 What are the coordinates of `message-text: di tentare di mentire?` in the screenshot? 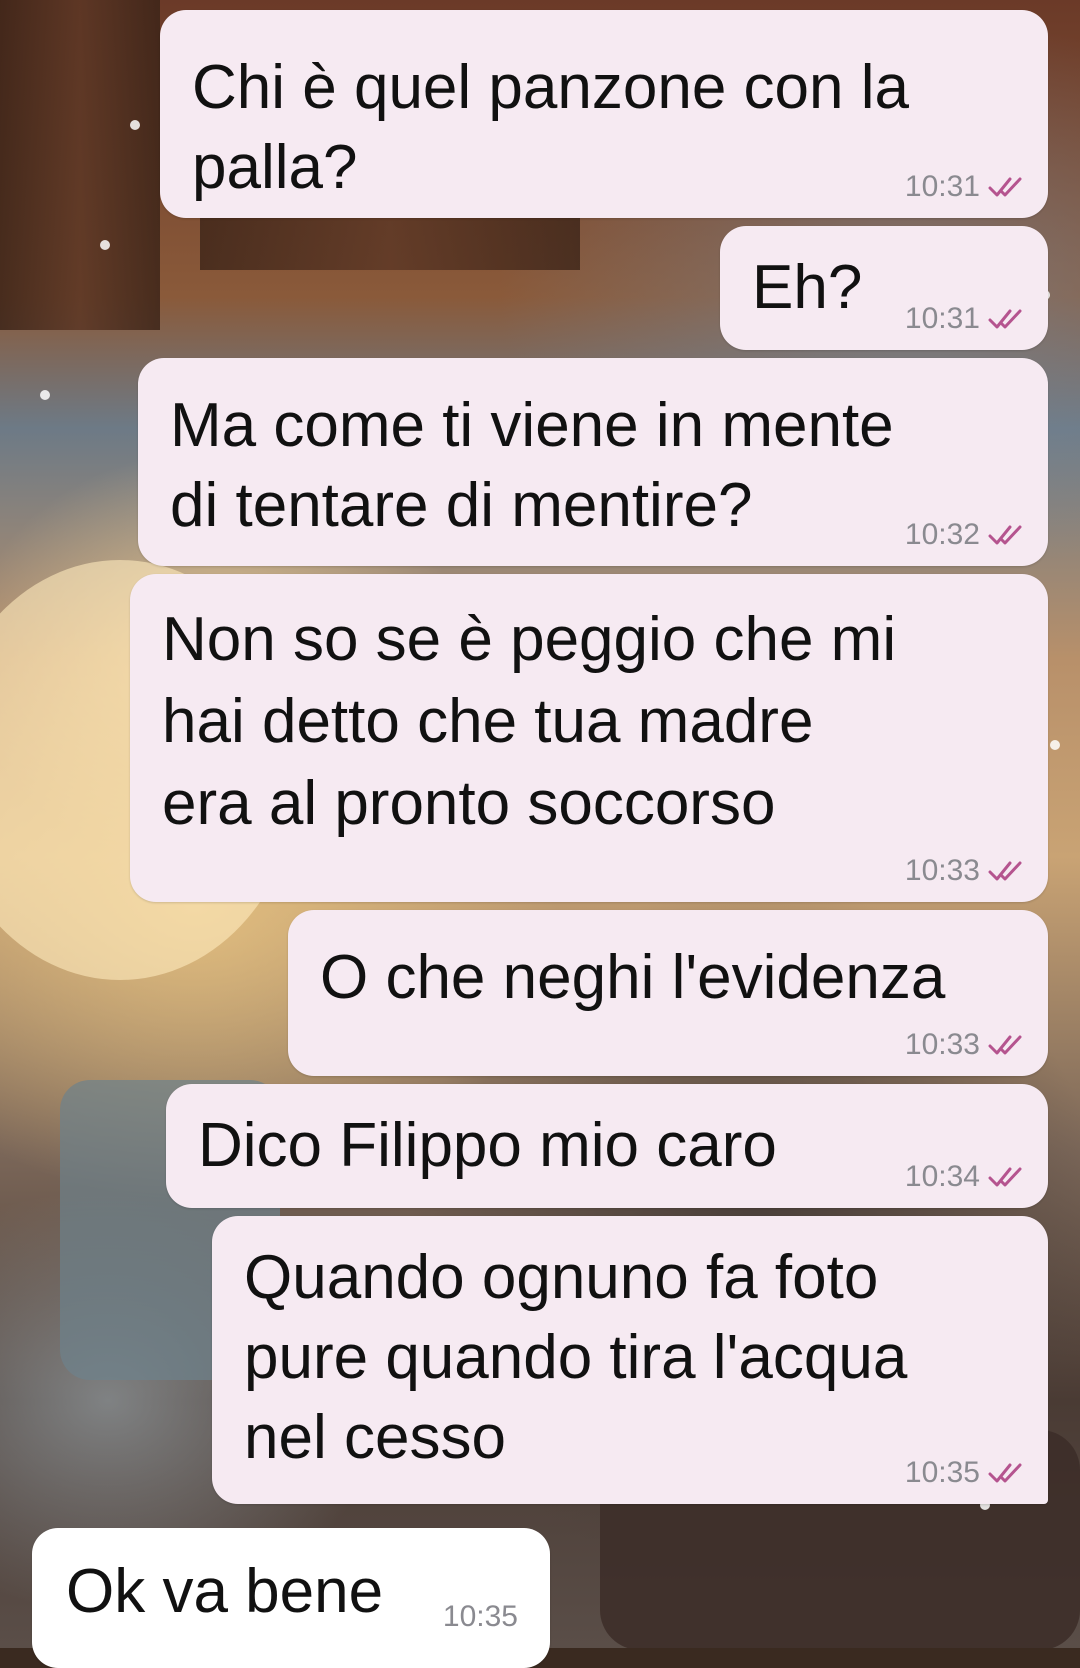 It's located at (461, 505).